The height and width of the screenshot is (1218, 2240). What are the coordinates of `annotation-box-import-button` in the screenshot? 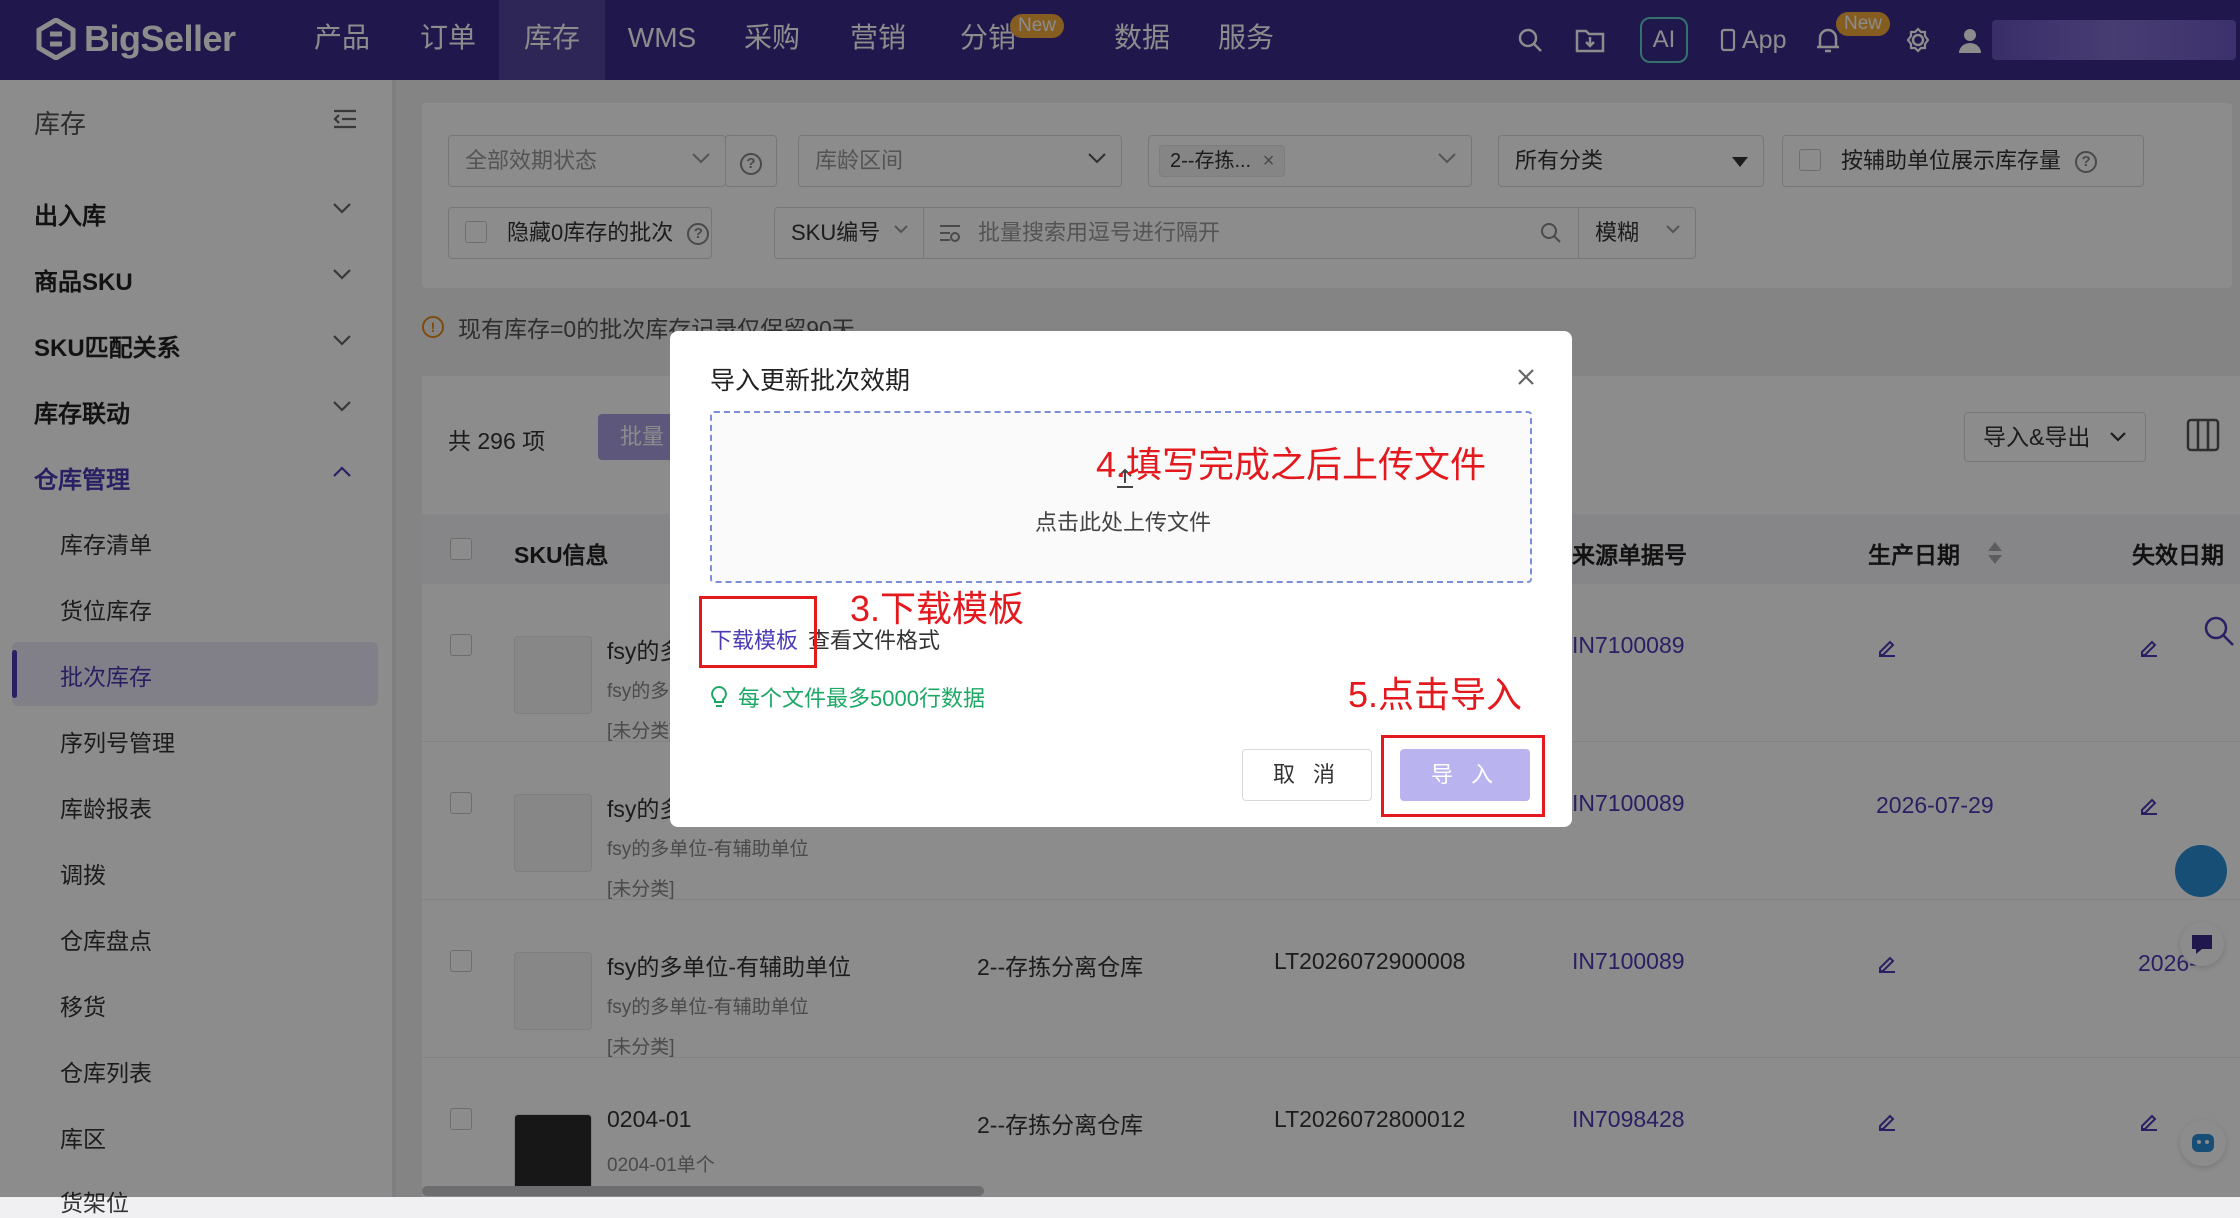 It's located at (1463, 776).